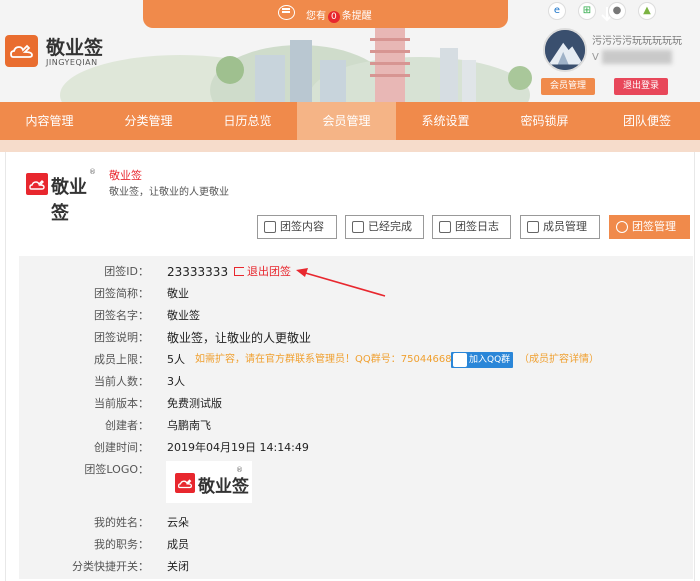 The image size is (700, 581). What do you see at coordinates (587, 11) in the screenshot?
I see `windows-icon: ⊞` at bounding box center [587, 11].